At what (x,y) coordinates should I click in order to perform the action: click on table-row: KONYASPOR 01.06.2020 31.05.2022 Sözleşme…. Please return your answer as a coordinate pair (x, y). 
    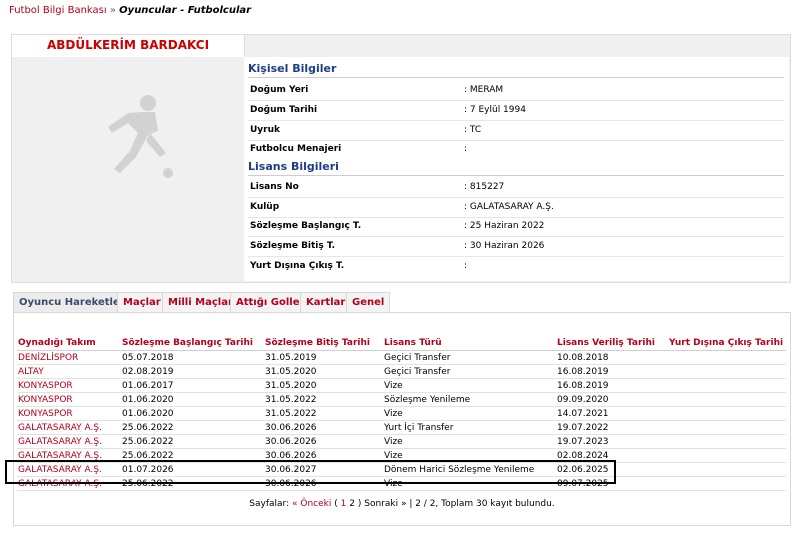
    Looking at the image, I should click on (401, 399).